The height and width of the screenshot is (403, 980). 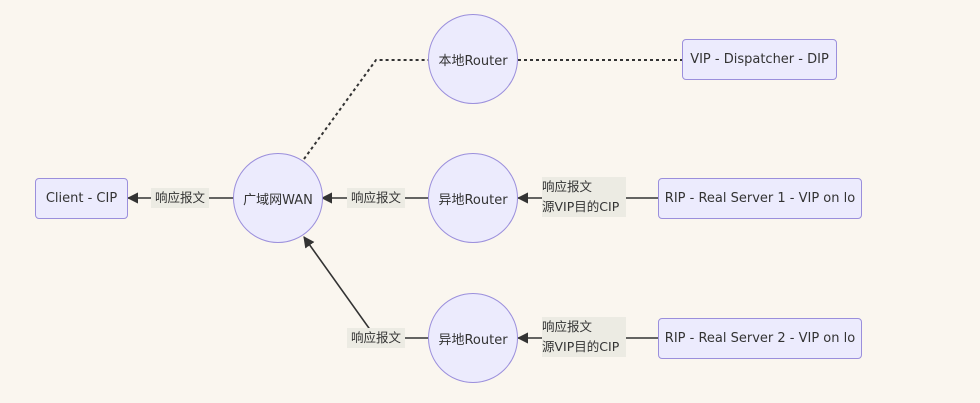 What do you see at coordinates (473, 198) in the screenshot?
I see `remote-router-1-node: 异地Router` at bounding box center [473, 198].